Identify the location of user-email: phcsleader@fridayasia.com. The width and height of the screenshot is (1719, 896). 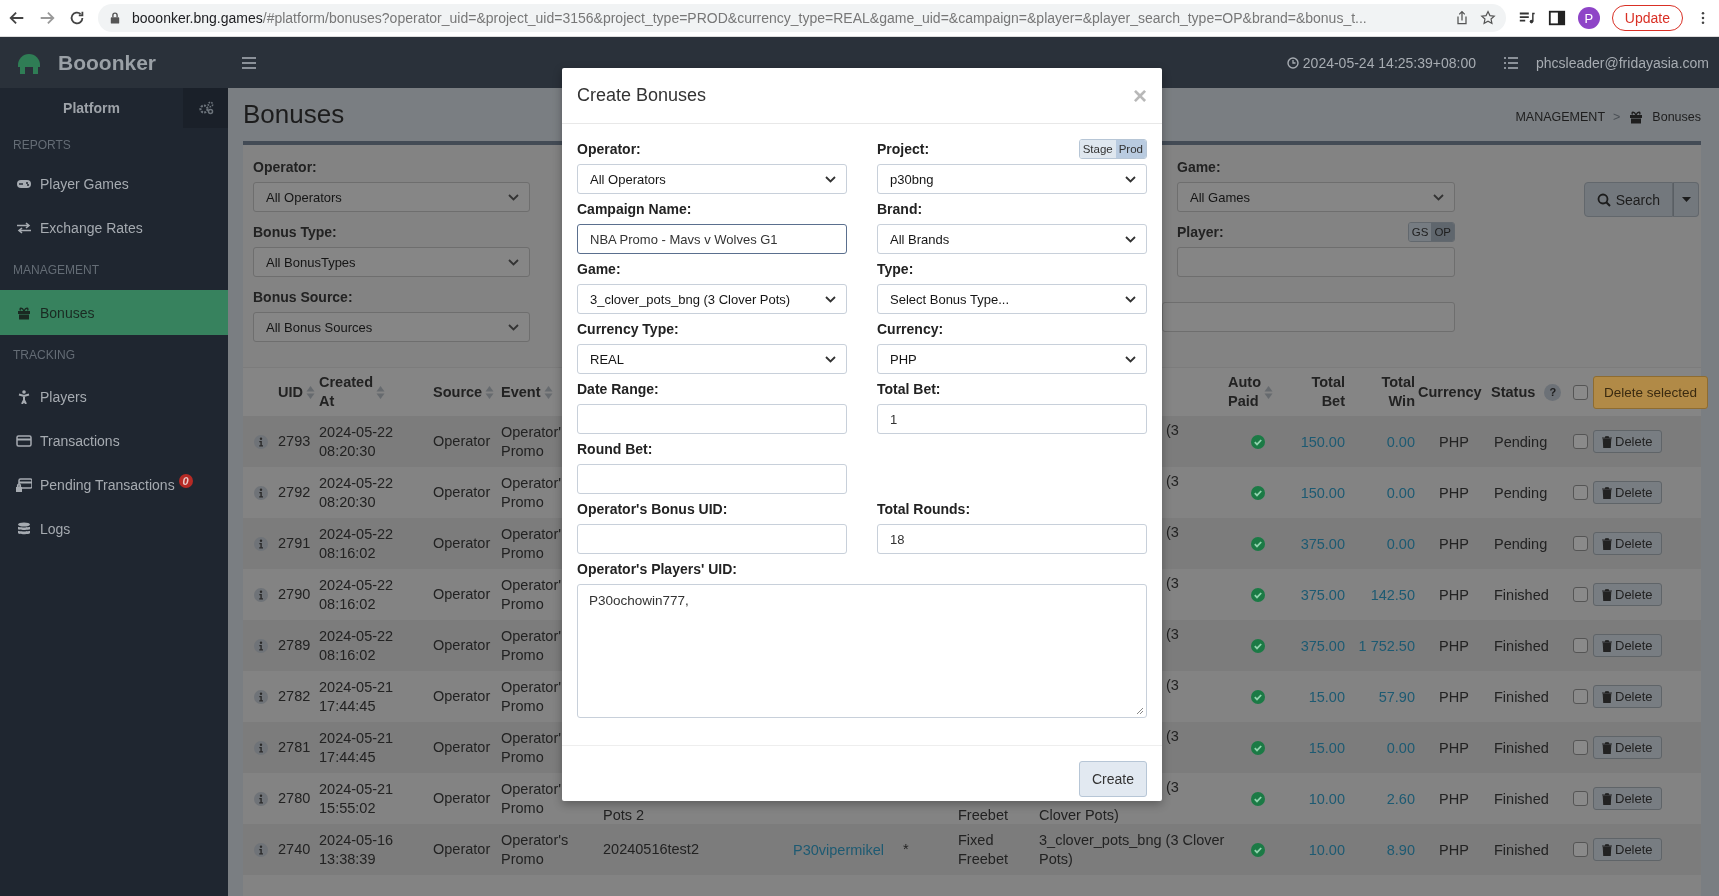
(1622, 62).